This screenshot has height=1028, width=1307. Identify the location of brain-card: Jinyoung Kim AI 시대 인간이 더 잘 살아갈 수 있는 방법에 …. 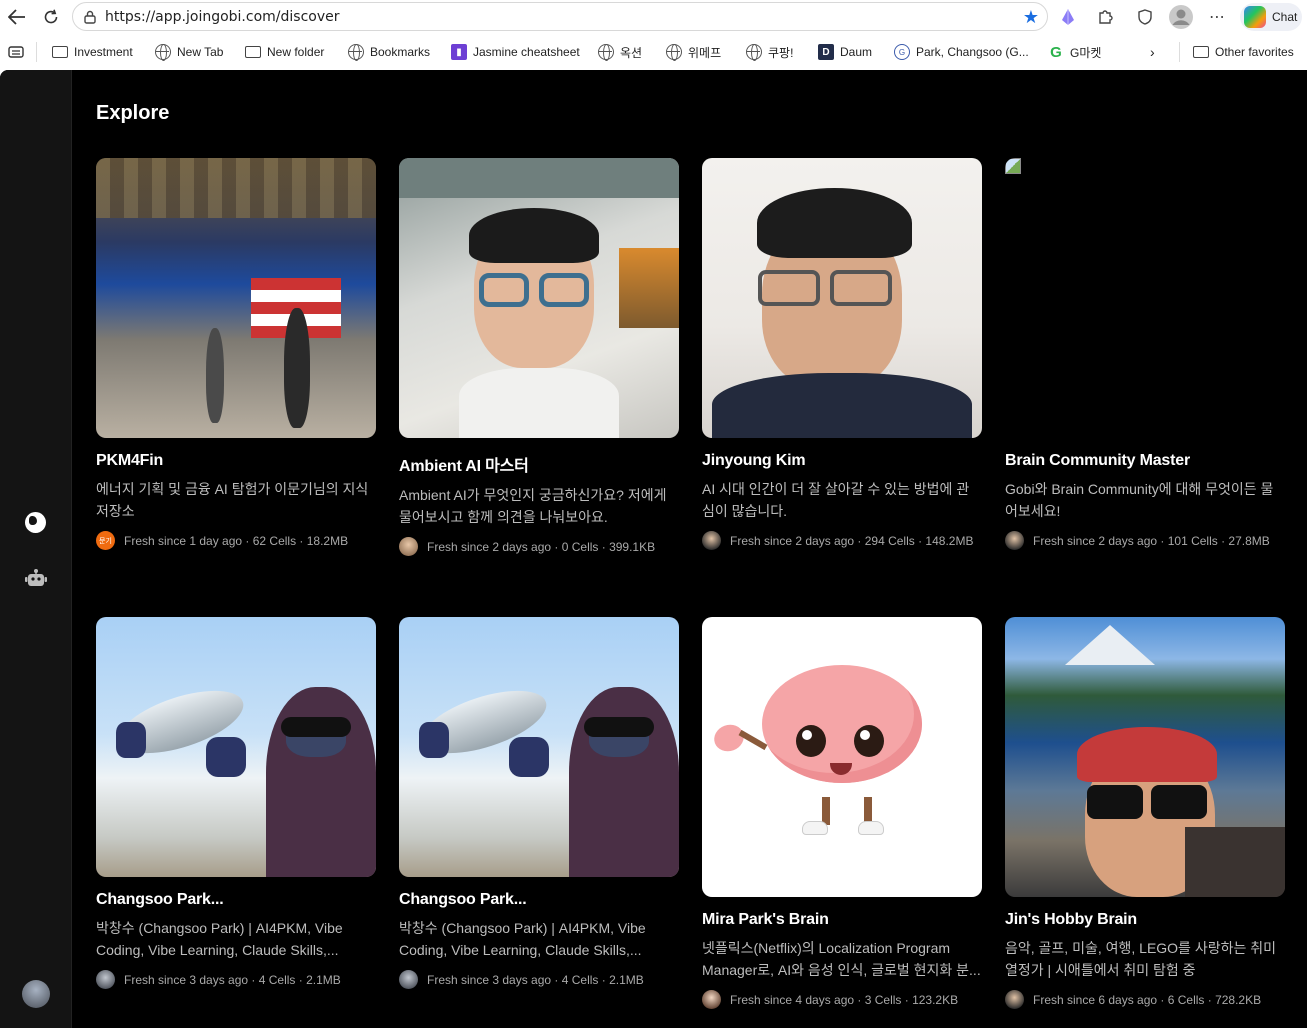
(842, 354).